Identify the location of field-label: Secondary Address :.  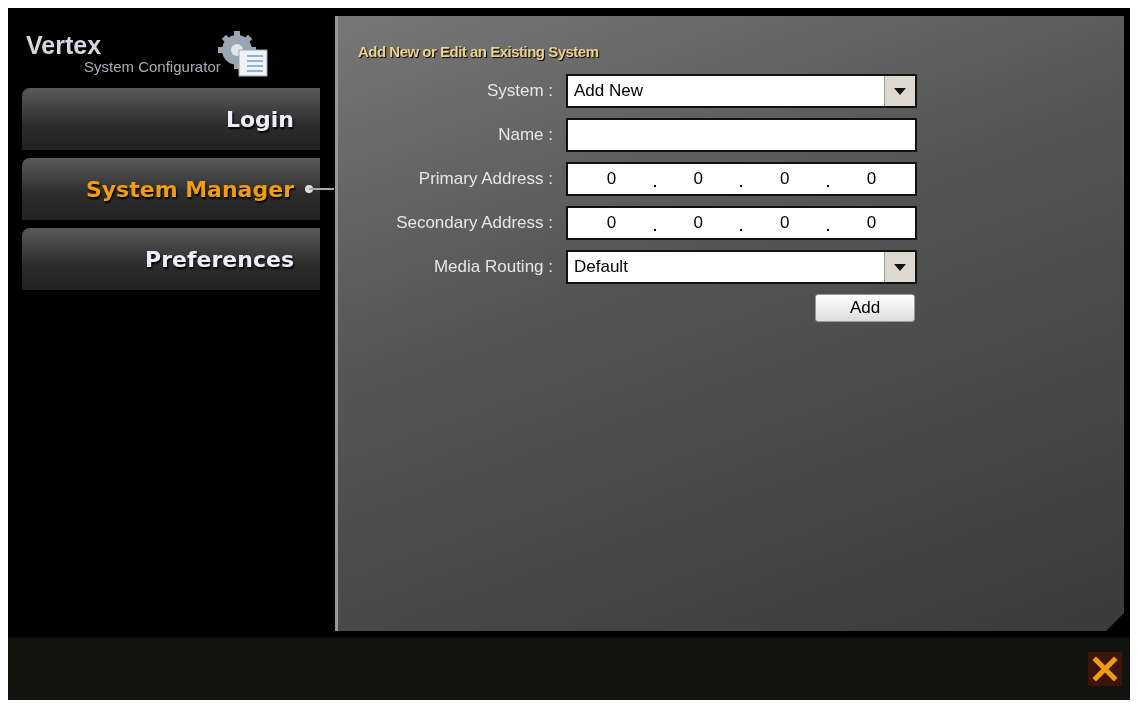
(474, 223).